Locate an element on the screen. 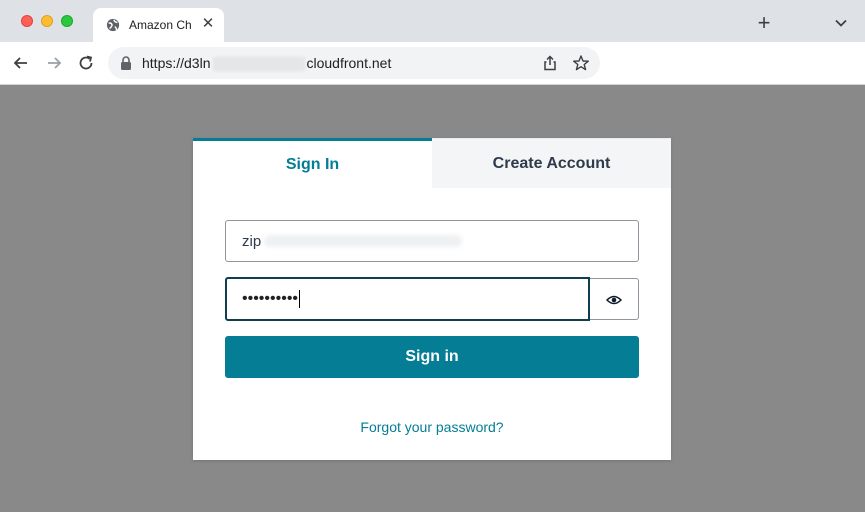 The width and height of the screenshot is (865, 512). eye-icon is located at coordinates (614, 300).